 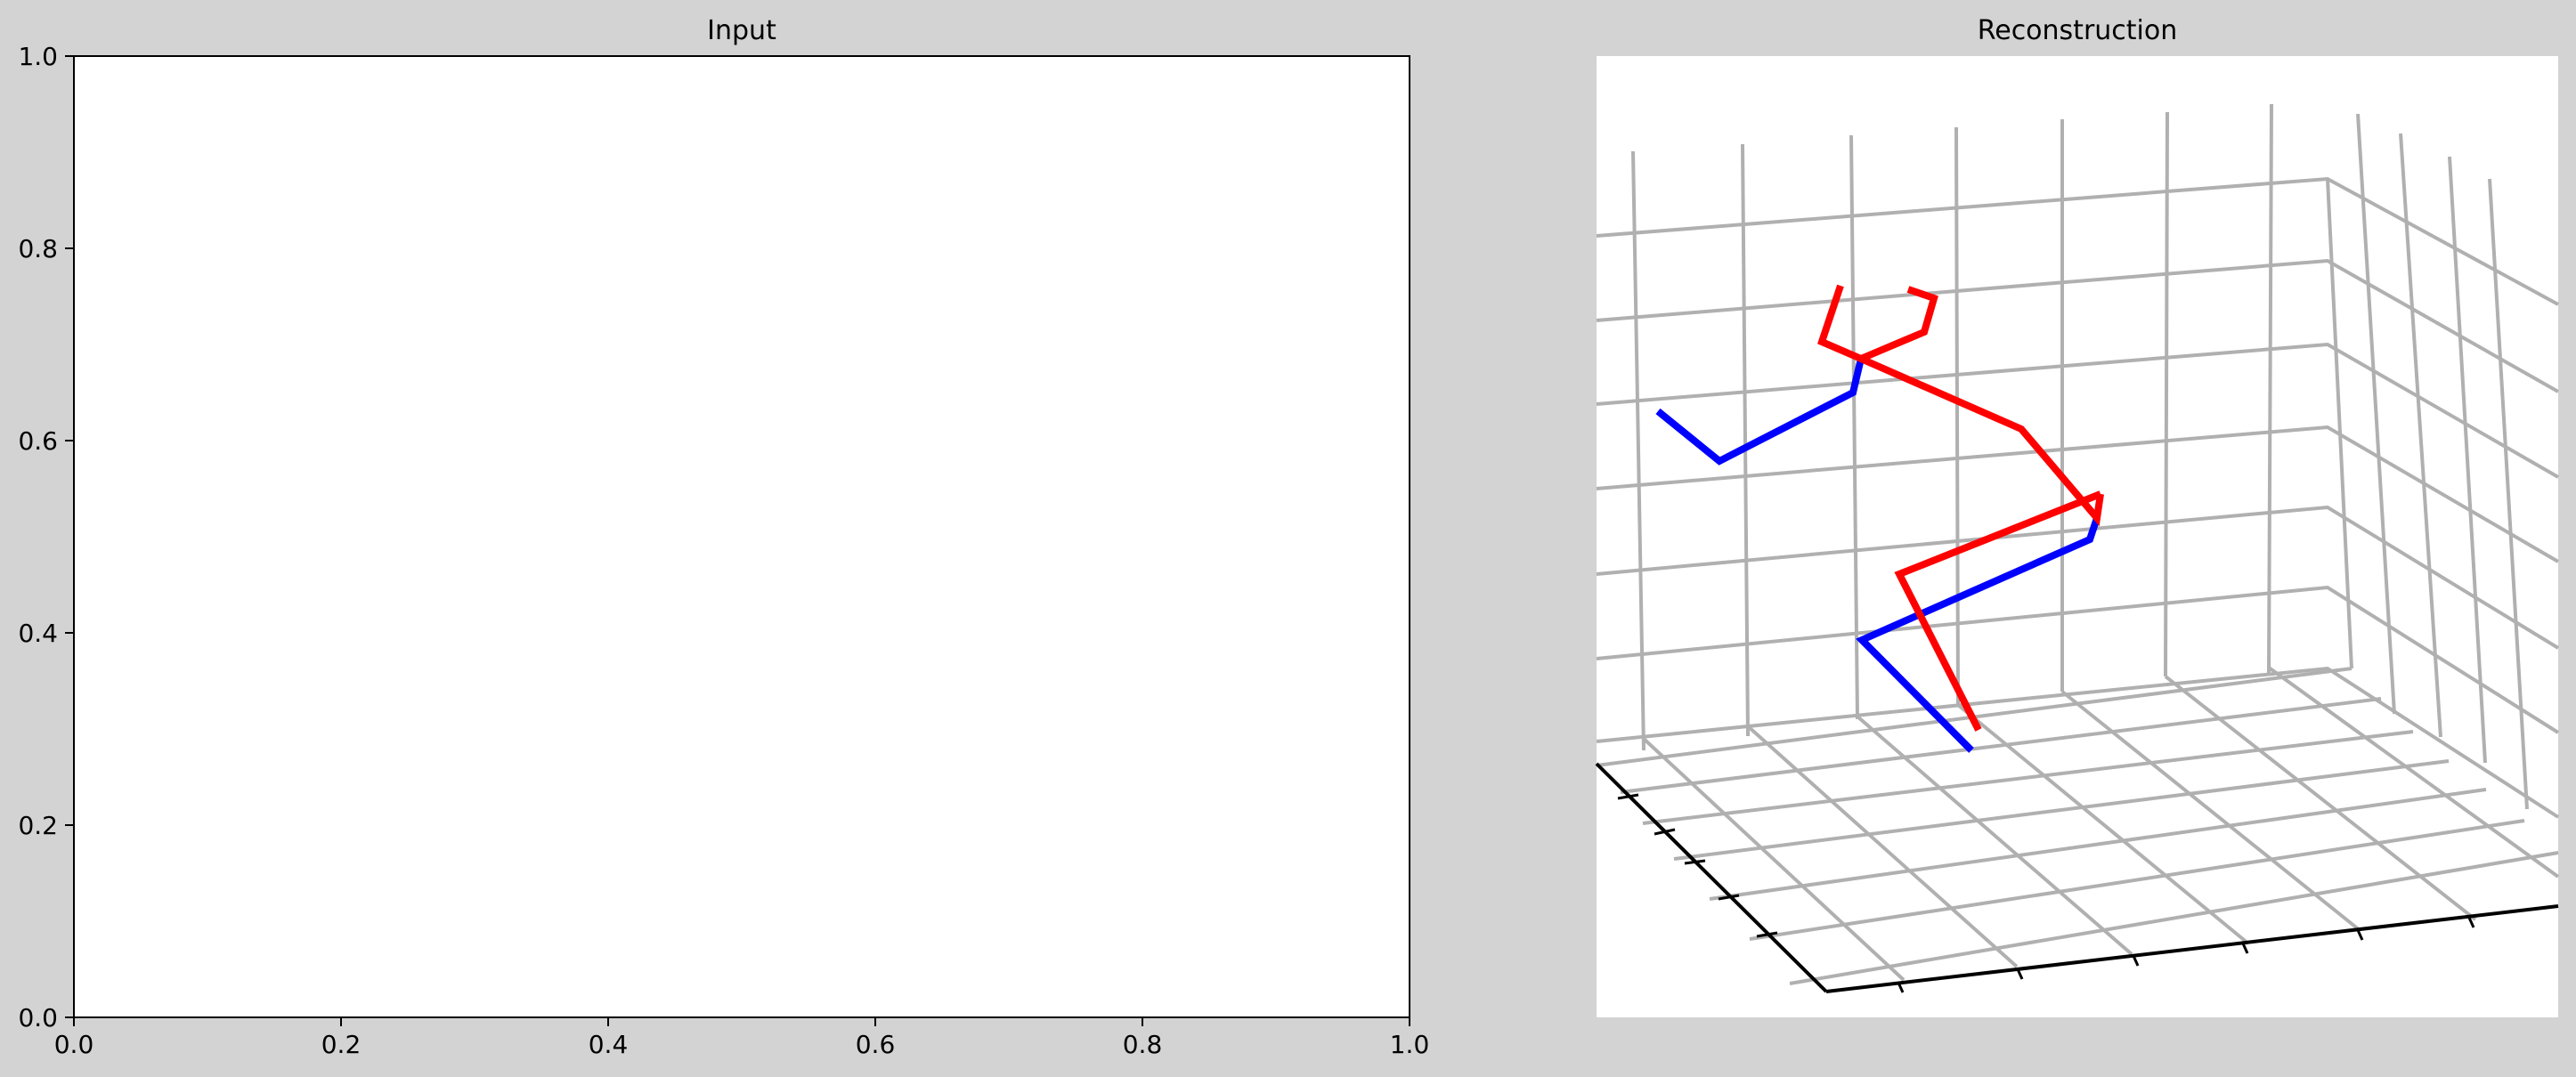 What do you see at coordinates (38, 1017) in the screenshot?
I see `y-tick-label: 0.0` at bounding box center [38, 1017].